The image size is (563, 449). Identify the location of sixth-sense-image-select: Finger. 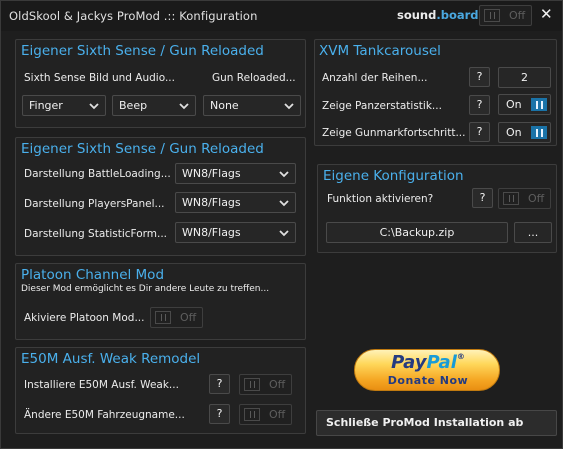
(64, 105).